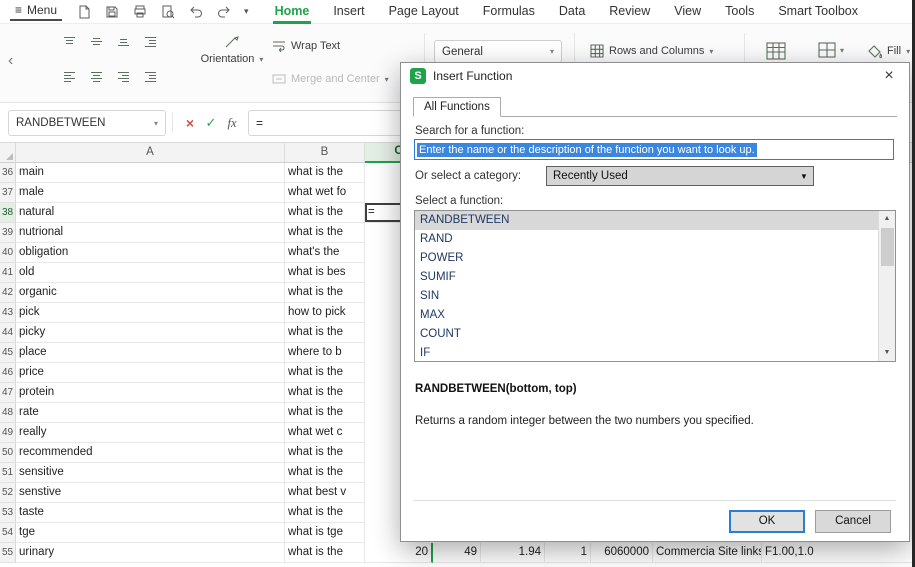 The width and height of the screenshot is (915, 567). I want to click on cell-A46: price, so click(150, 373).